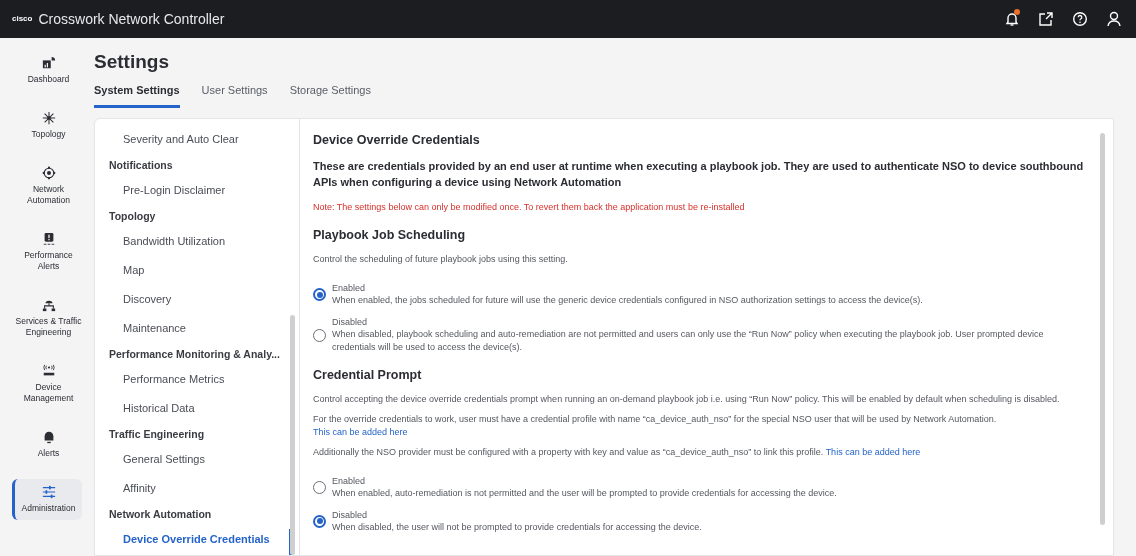 The height and width of the screenshot is (556, 1136). What do you see at coordinates (137, 94) in the screenshot?
I see `tab: System Settings` at bounding box center [137, 94].